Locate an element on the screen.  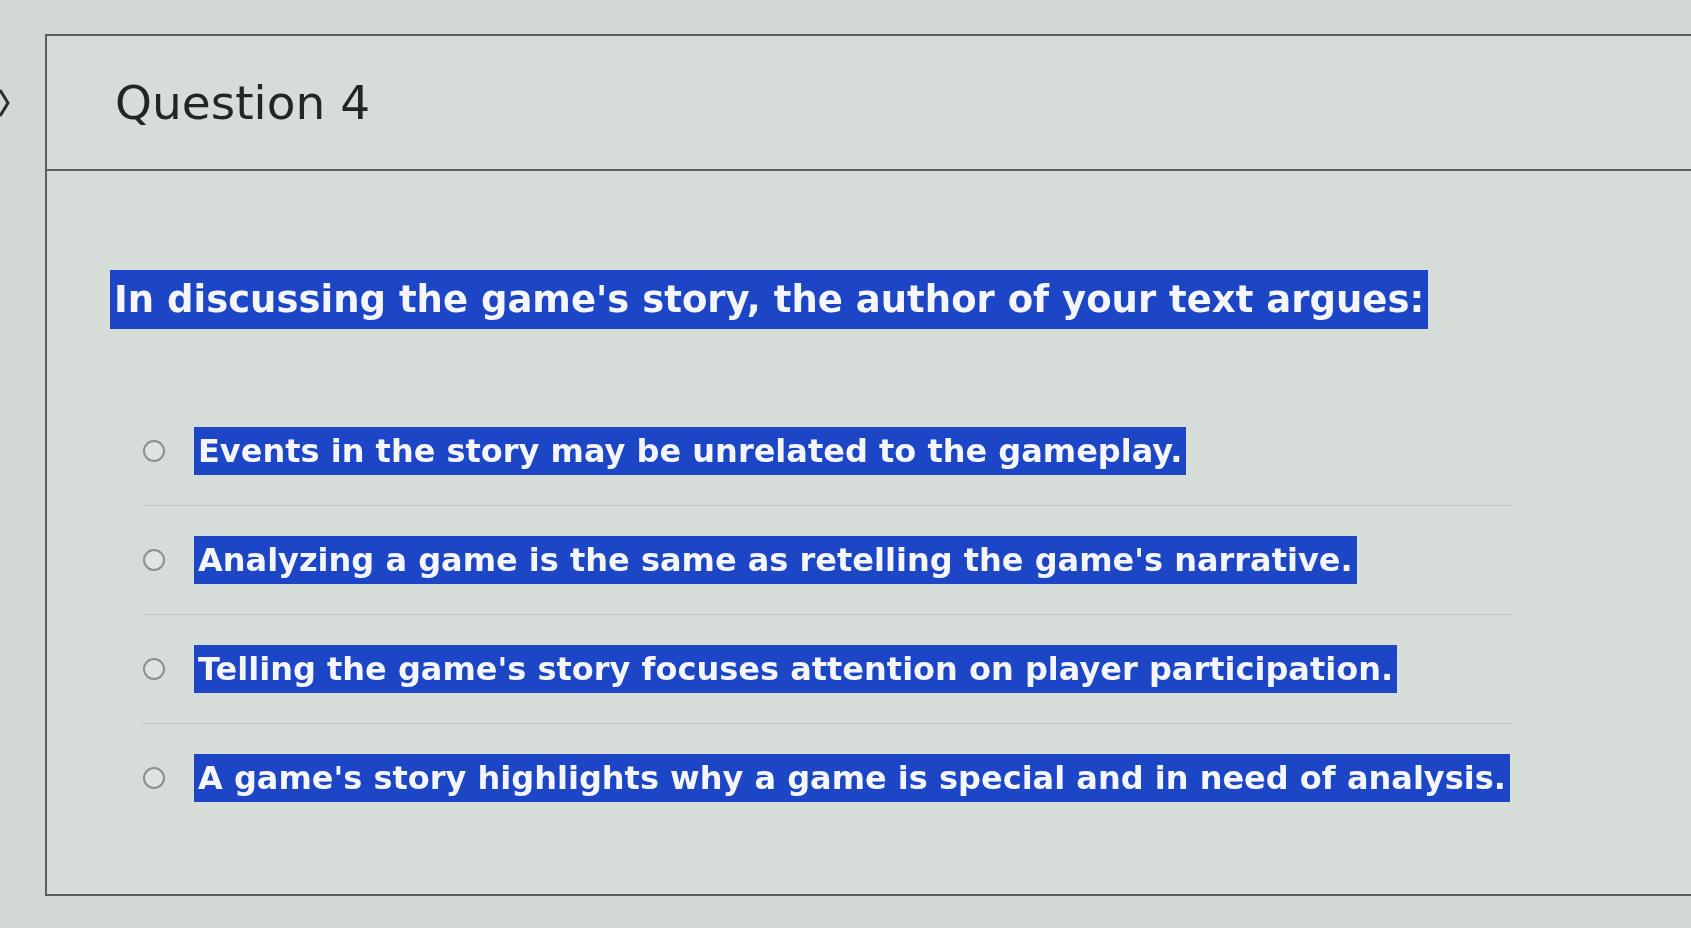
option-label: A game's story highlights why a game is special and in need of analysis. is located at coordinates (852, 778).